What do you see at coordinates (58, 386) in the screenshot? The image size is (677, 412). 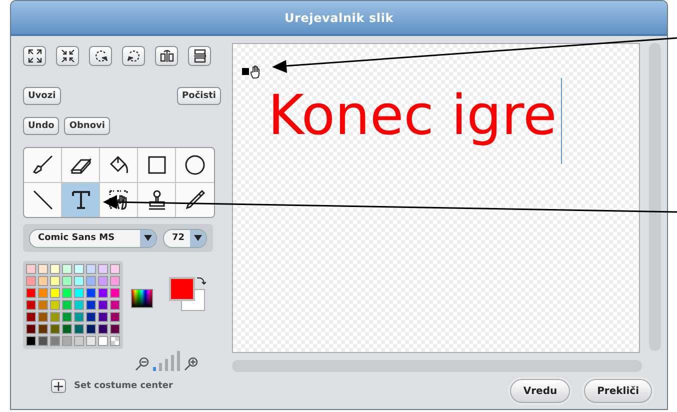 I see `set-center-button` at bounding box center [58, 386].